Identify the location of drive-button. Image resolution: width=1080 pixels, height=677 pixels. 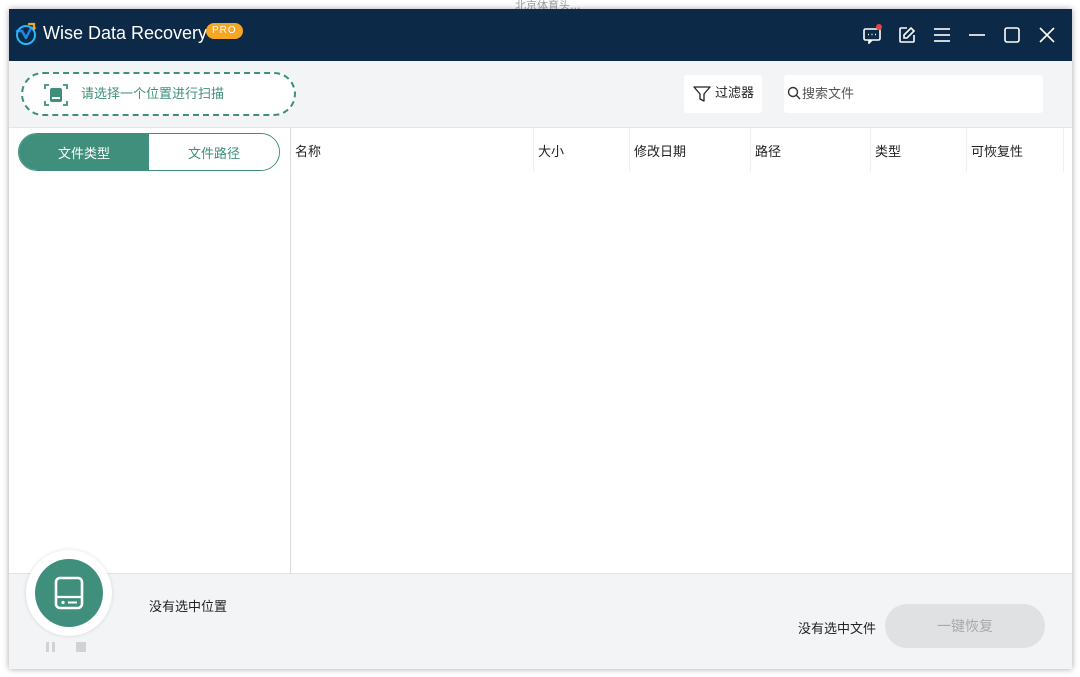
(69, 593).